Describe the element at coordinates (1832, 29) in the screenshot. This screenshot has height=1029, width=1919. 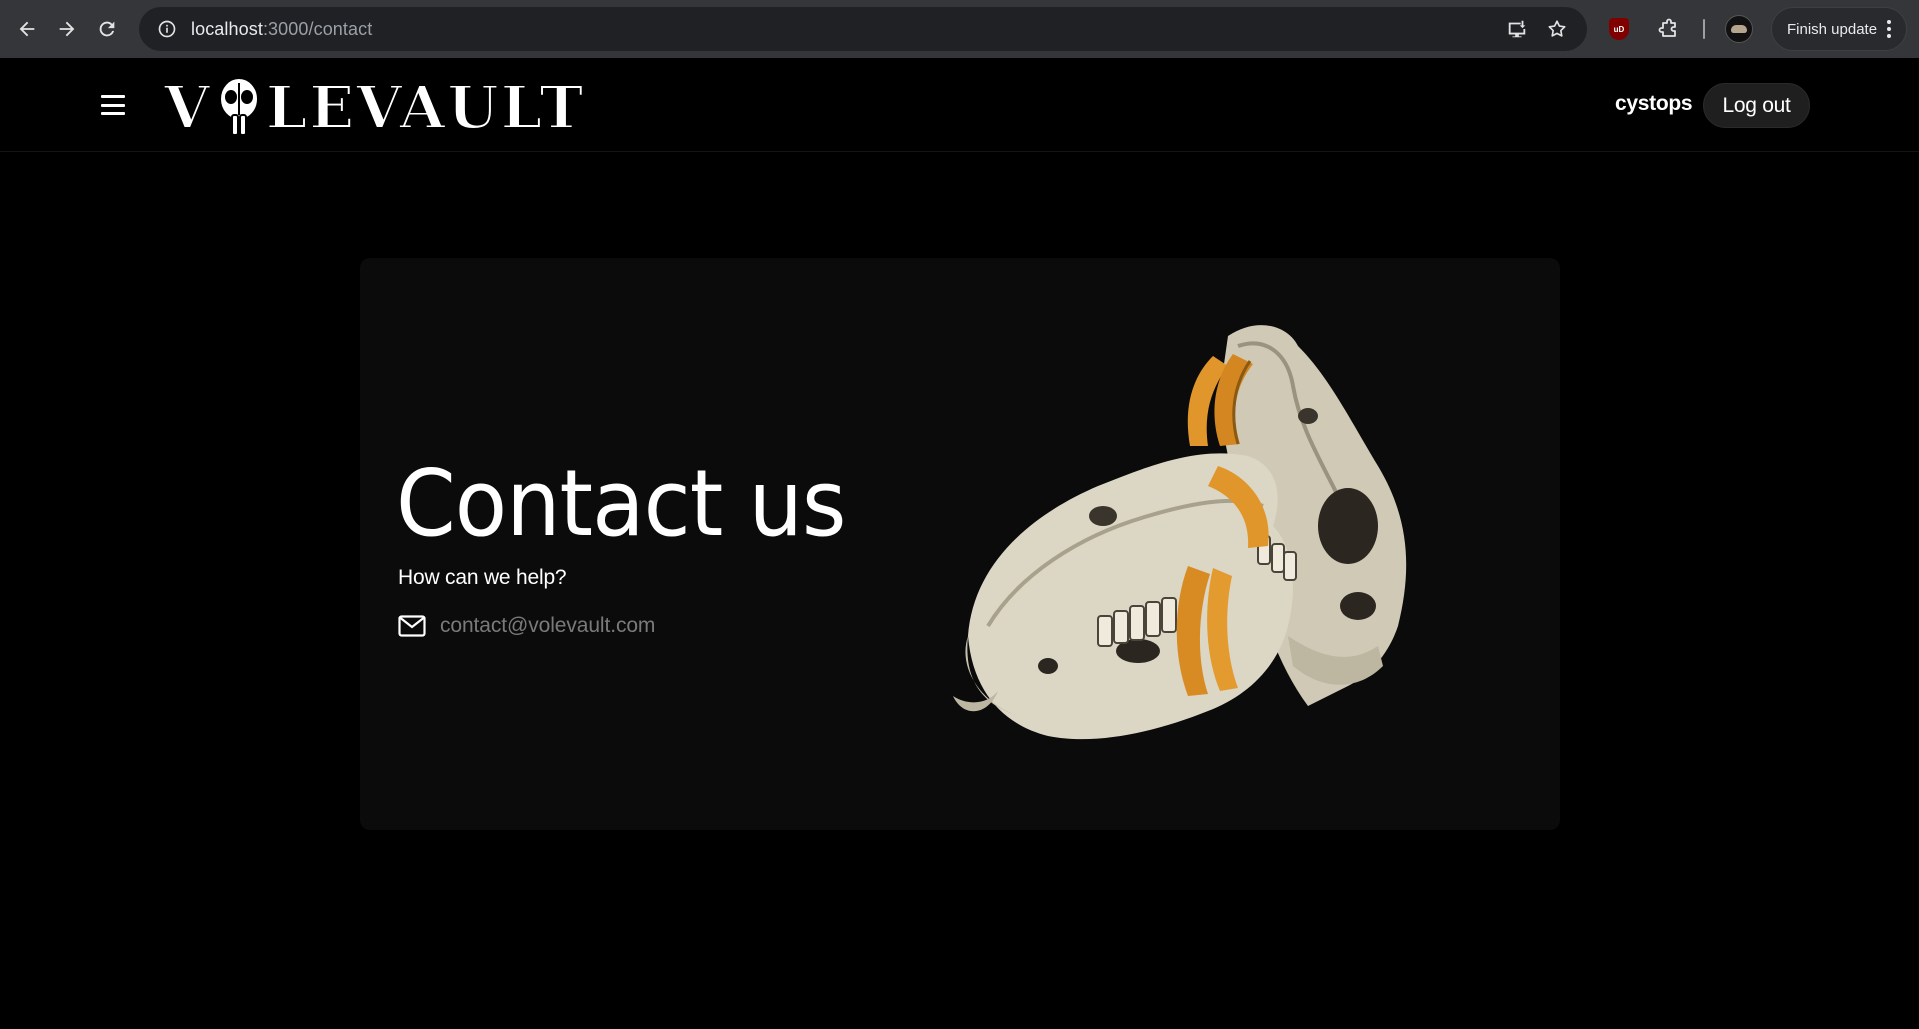
I see `finish-update-label: Finish update` at that location.